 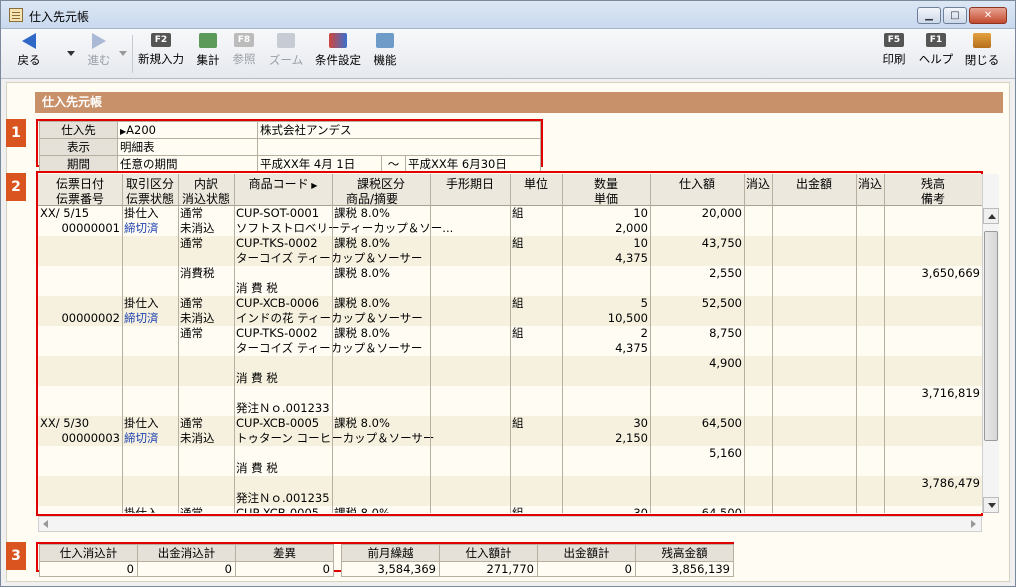 I want to click on window-title: 仕入先元帳, so click(x=59, y=17).